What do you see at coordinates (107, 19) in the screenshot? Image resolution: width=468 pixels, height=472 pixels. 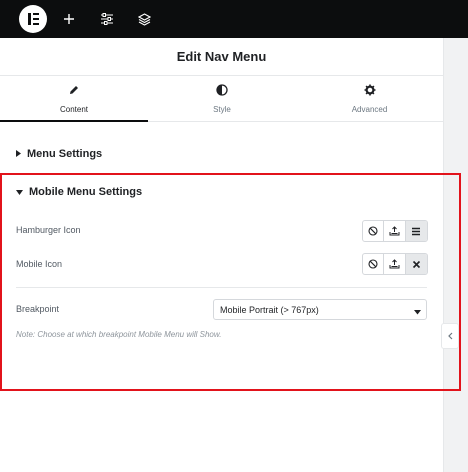 I see `site-settings-sliders-icon` at bounding box center [107, 19].